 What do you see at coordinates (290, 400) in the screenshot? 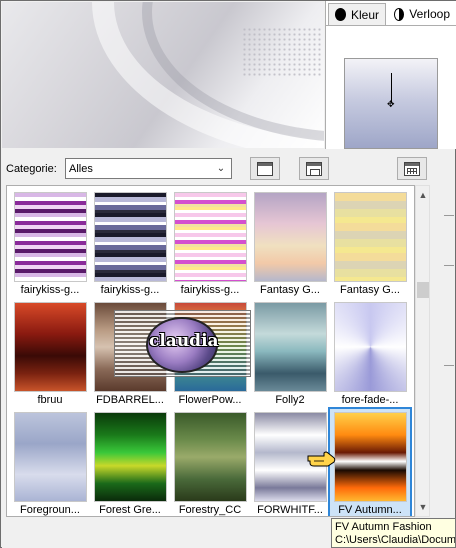
I see `gradient-label: Folly2` at bounding box center [290, 400].